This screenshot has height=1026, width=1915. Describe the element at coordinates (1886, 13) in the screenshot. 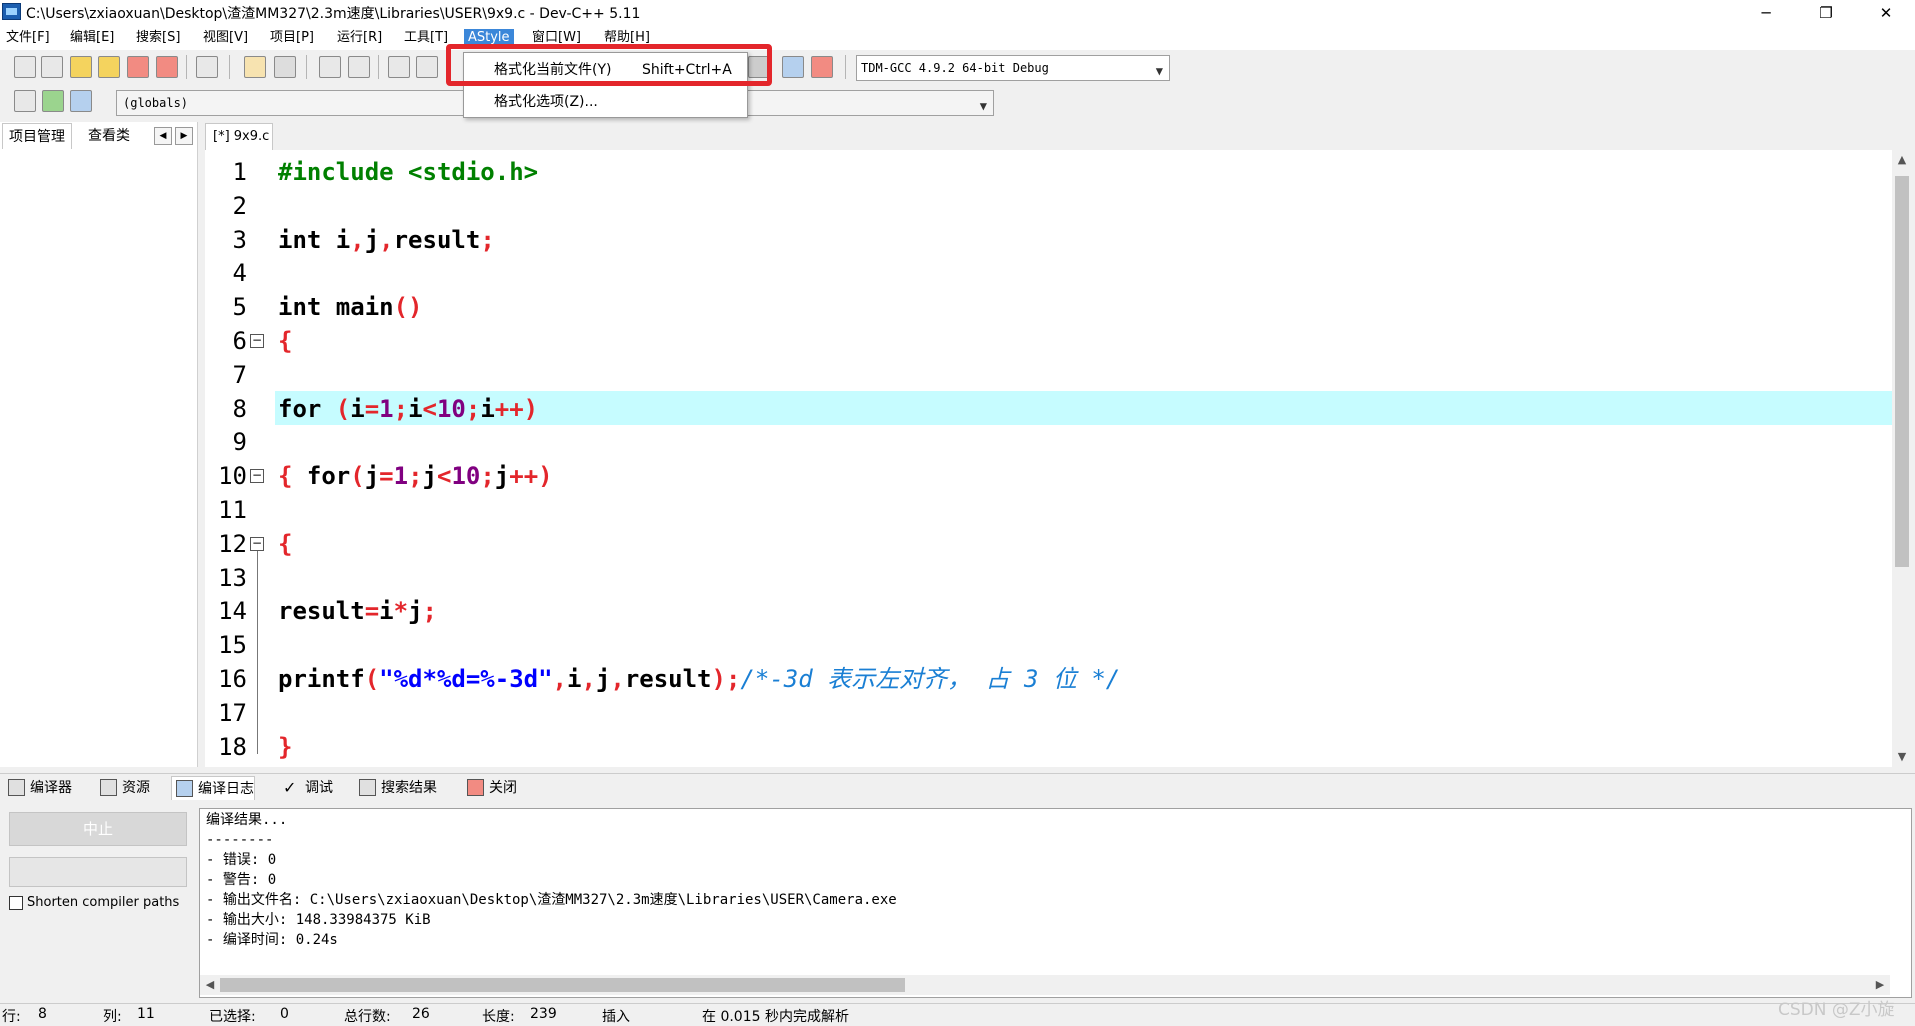

I see `close-button: ✕` at that location.